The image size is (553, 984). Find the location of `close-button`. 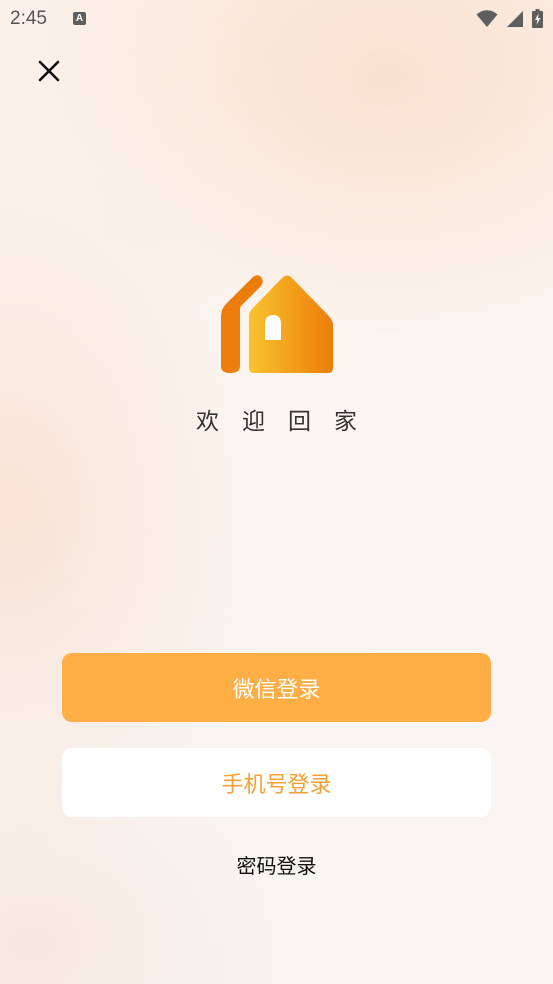

close-button is located at coordinates (49, 71).